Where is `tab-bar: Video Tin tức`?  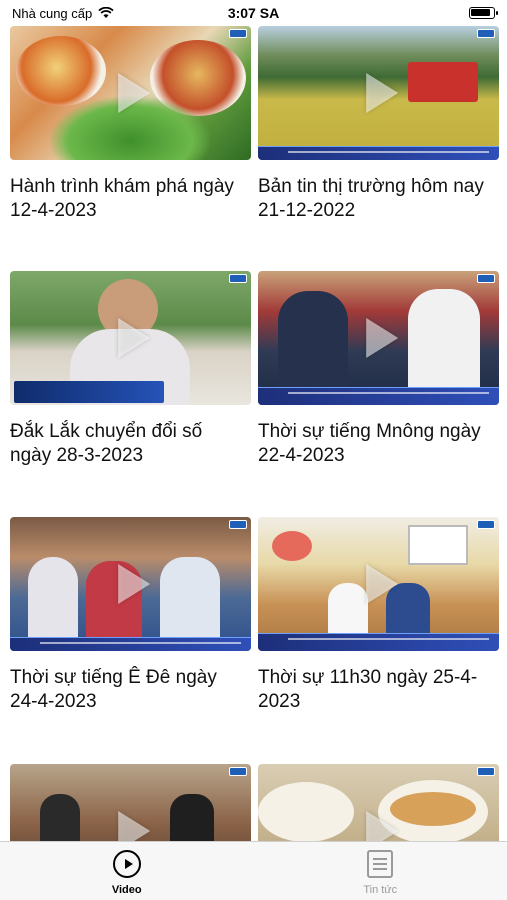 tab-bar: Video Tin tức is located at coordinates (253, 870).